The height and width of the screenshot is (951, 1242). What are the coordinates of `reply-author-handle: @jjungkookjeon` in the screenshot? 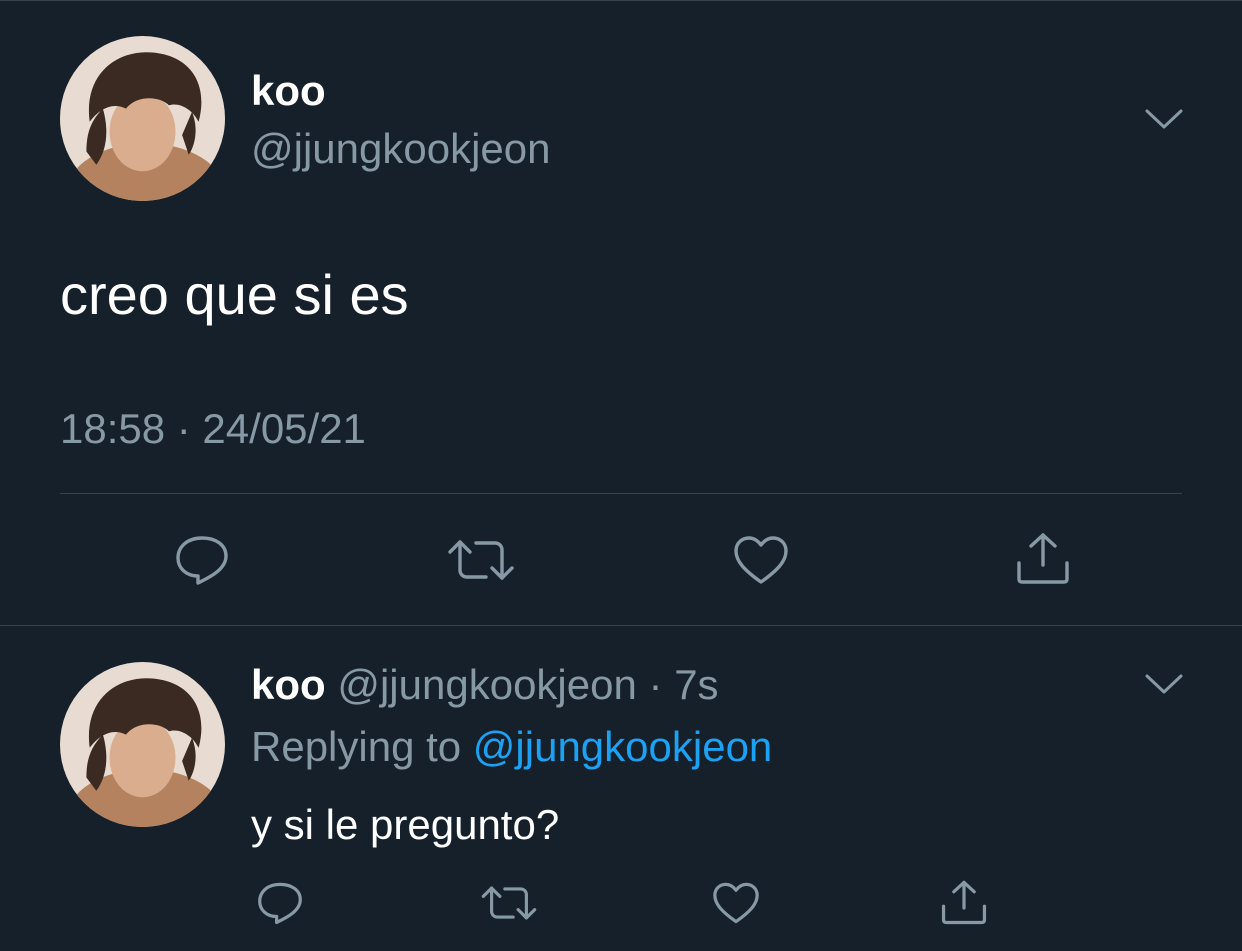 It's located at (487, 684).